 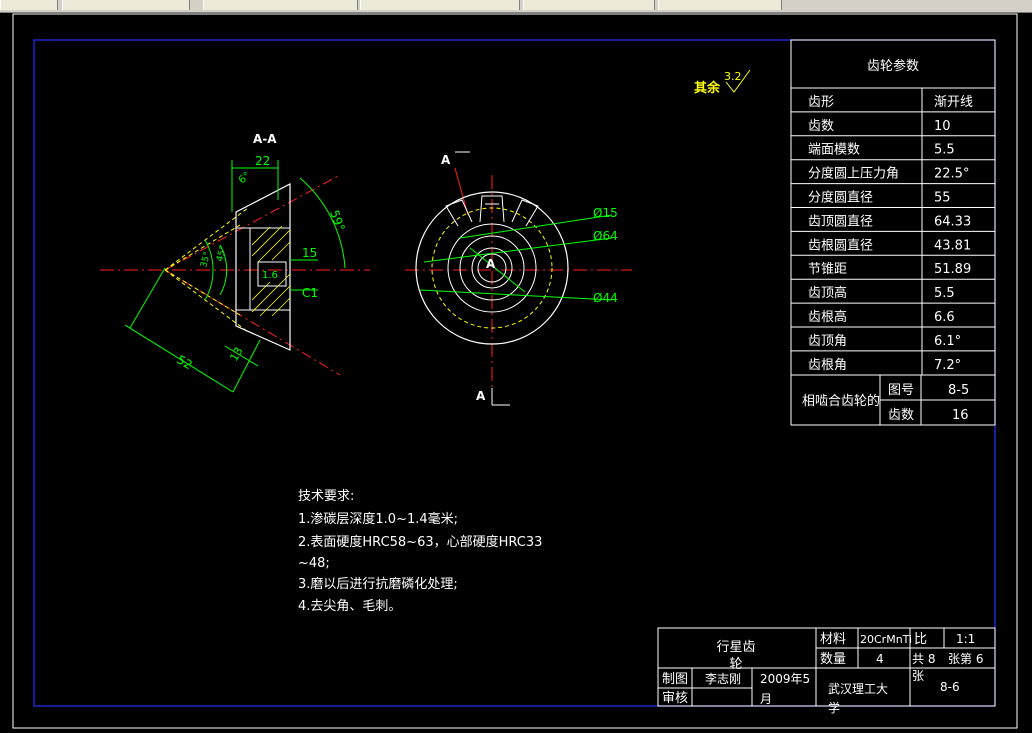 What do you see at coordinates (827, 341) in the screenshot?
I see `param-name: 齿顶角` at bounding box center [827, 341].